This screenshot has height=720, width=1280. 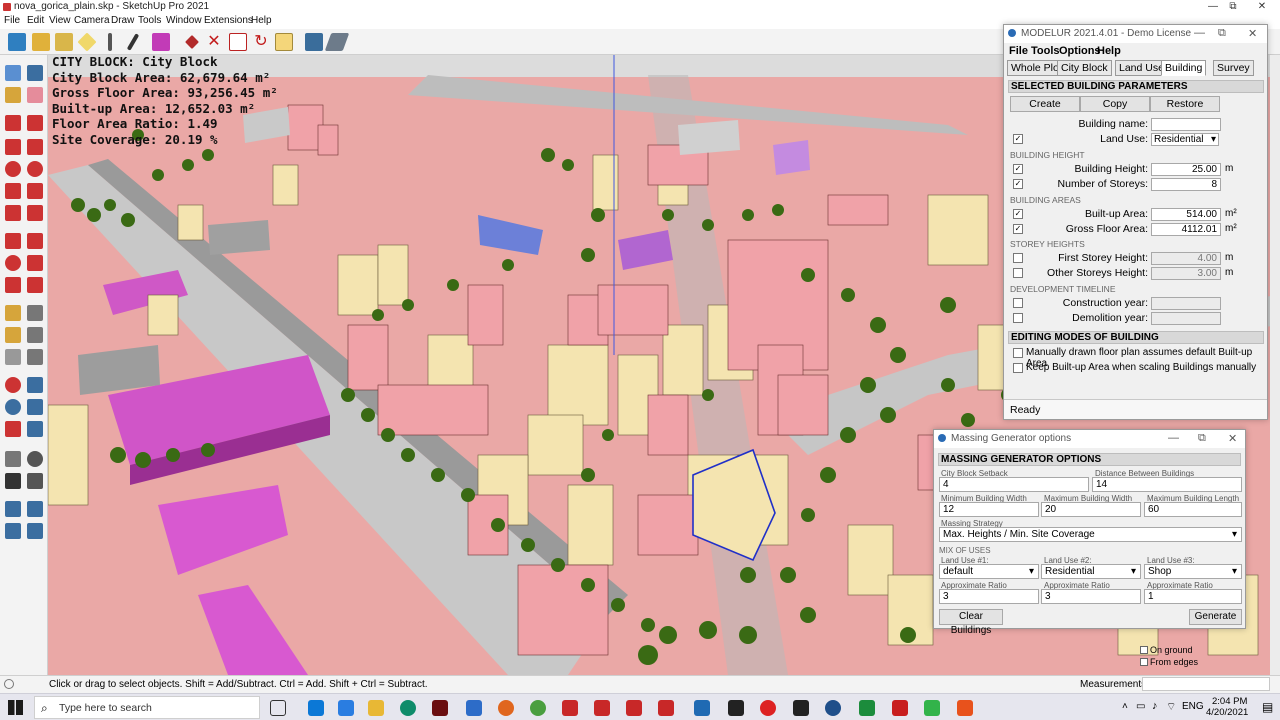 I want to click on box-icon, so click(x=41, y=42).